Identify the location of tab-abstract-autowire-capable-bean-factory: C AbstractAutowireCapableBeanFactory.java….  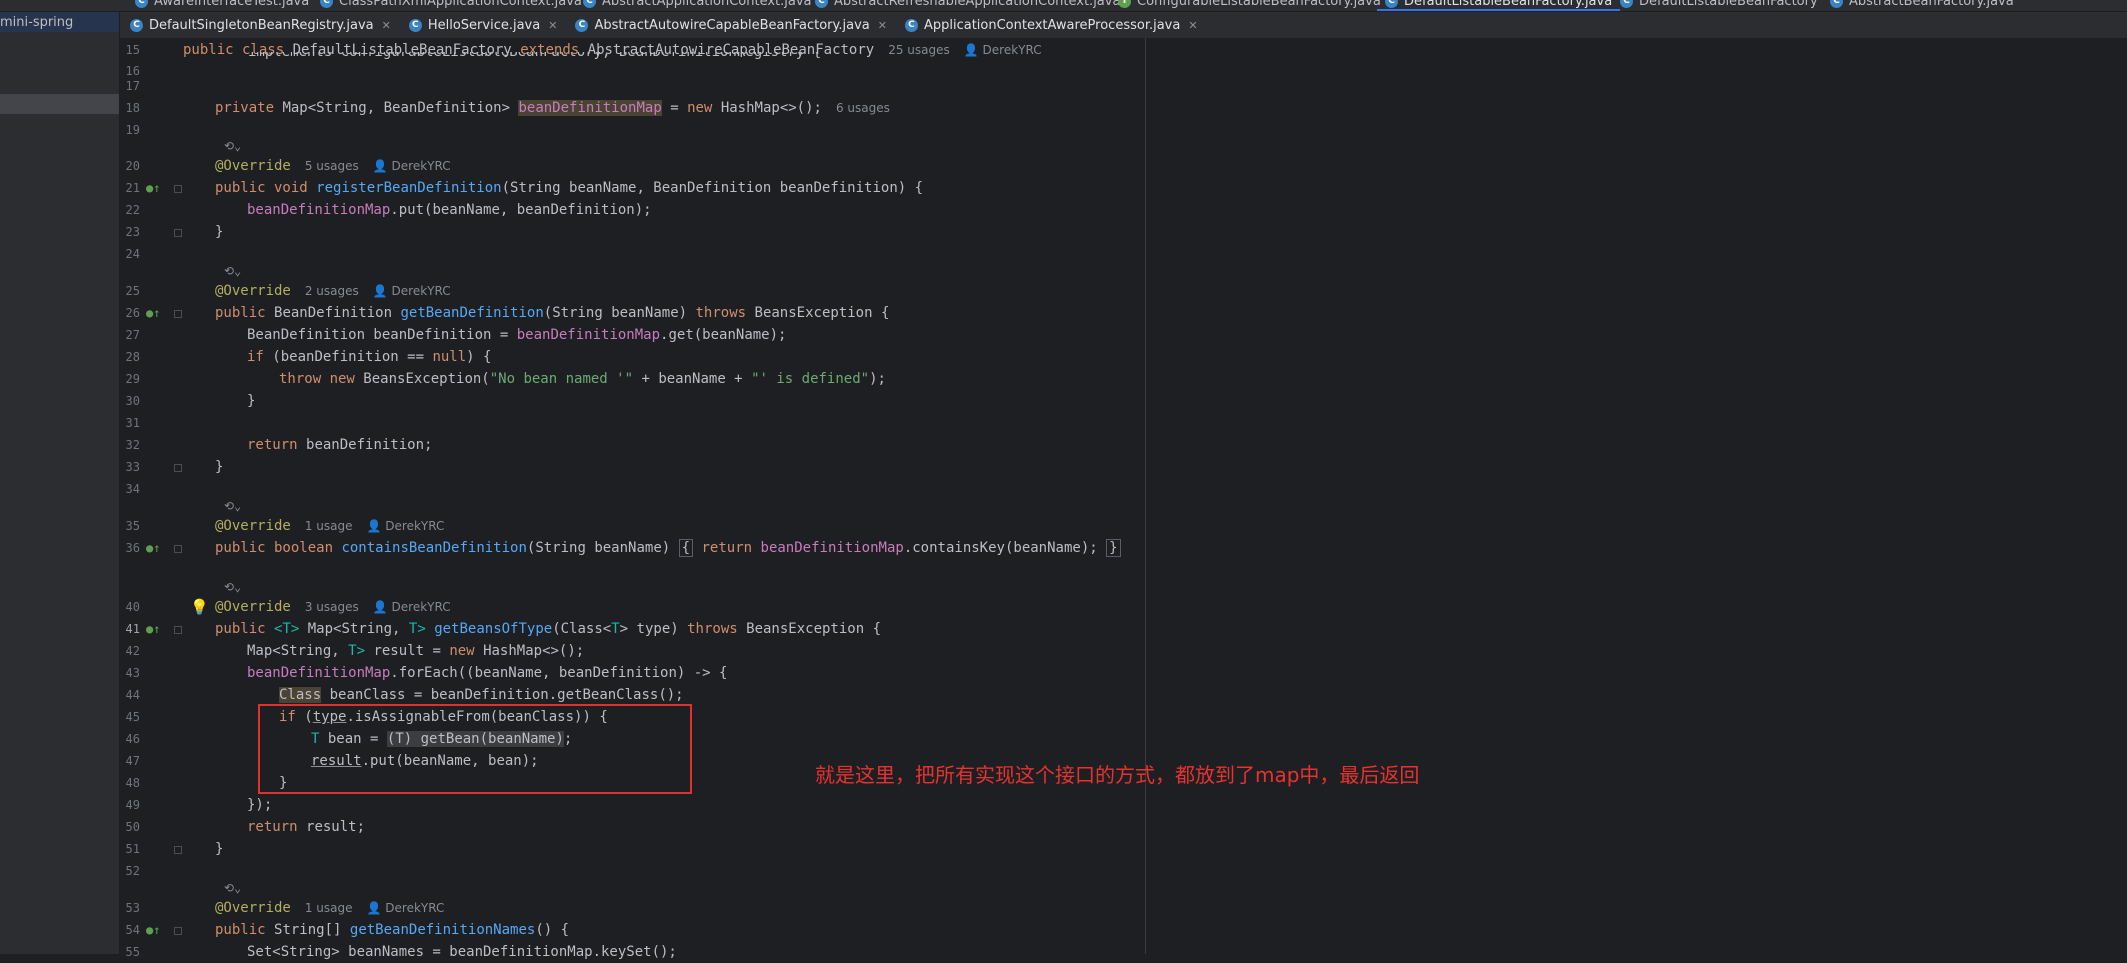
(730, 25).